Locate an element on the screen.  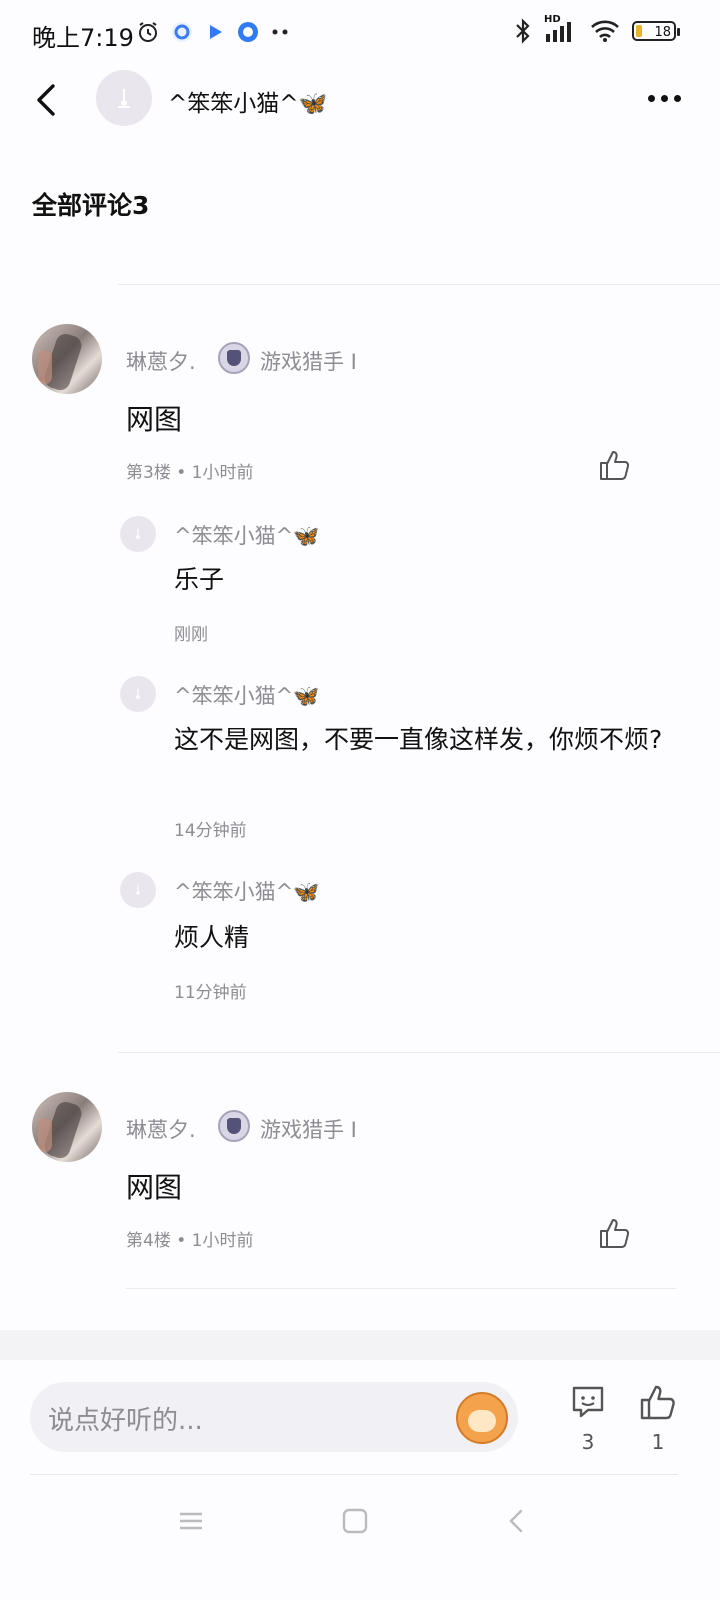
emoji-mascot-icon is located at coordinates (482, 1418).